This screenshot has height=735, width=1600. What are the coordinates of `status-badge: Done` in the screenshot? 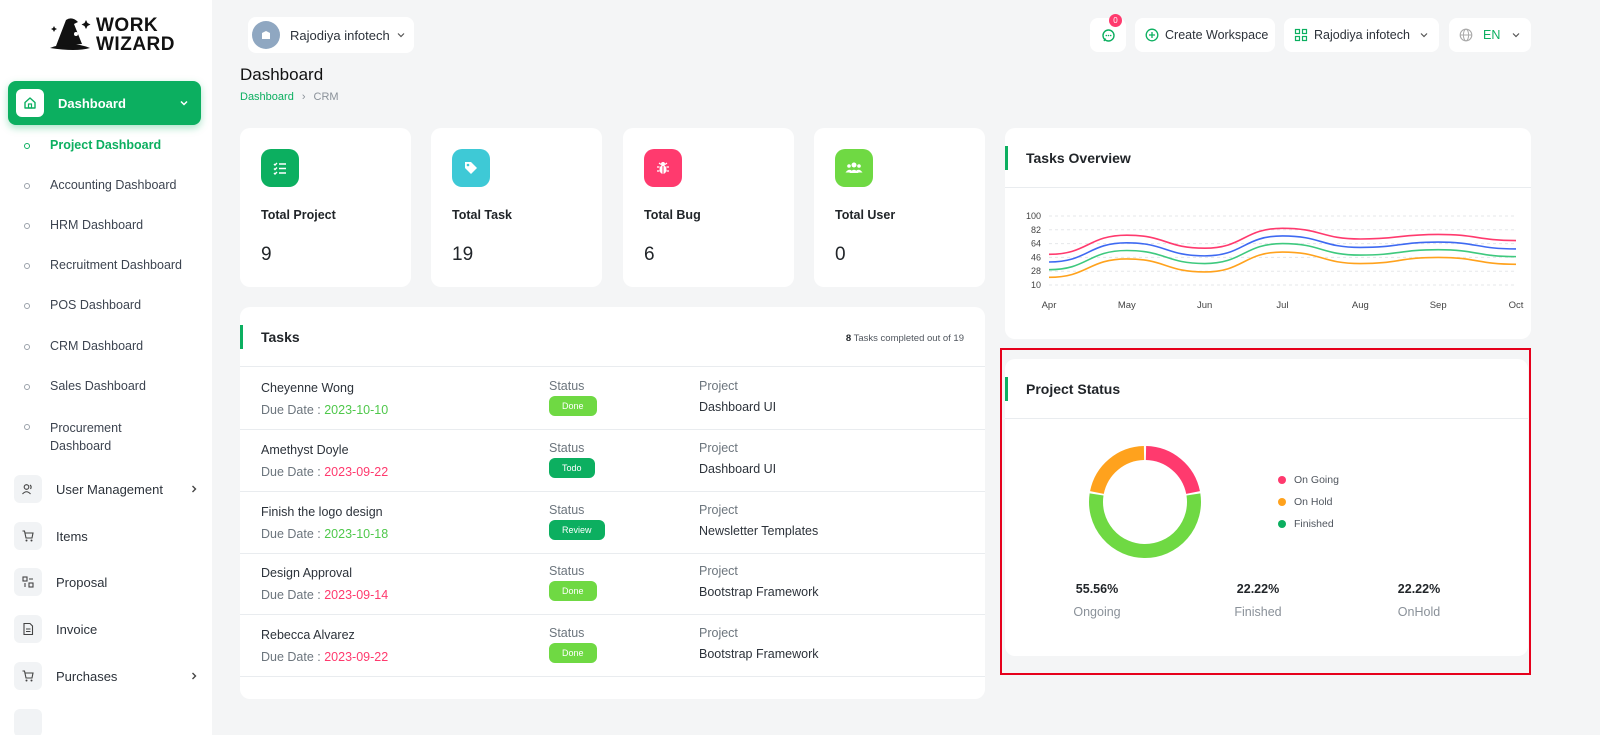 It's located at (573, 406).